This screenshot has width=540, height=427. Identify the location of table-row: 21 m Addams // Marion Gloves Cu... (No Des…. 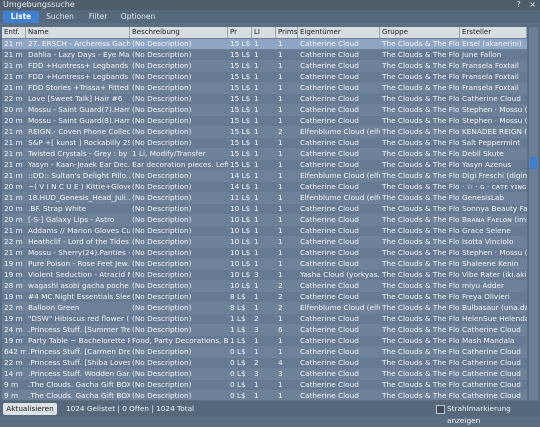
(264, 231).